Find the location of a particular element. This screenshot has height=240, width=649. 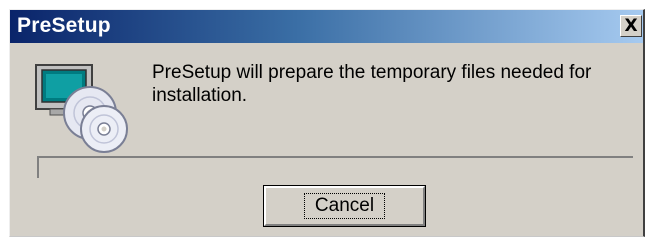

window-title: PreSetup is located at coordinates (64, 25).